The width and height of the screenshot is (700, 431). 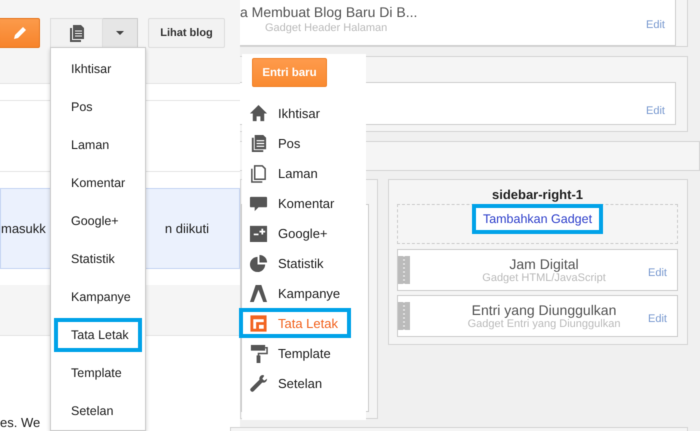 I want to click on plus-square-icon, so click(x=258, y=233).